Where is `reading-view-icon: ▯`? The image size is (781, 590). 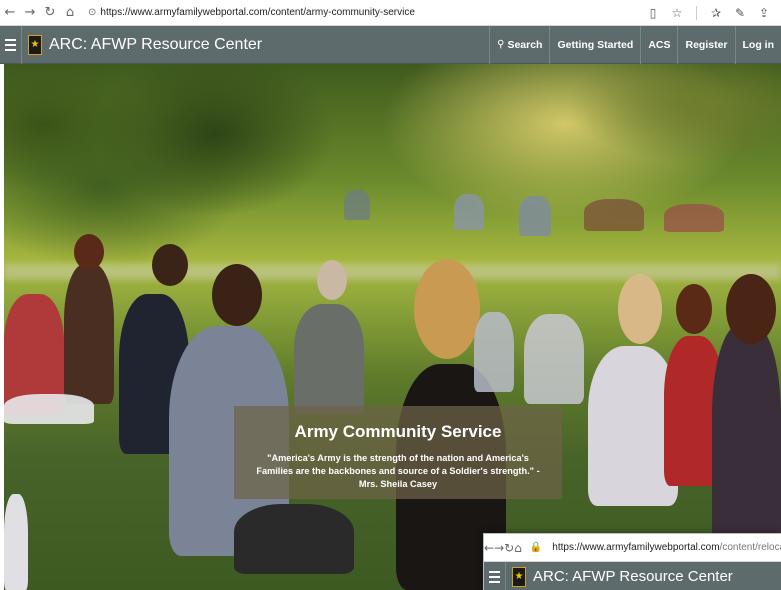 reading-view-icon: ▯ is located at coordinates (653, 13).